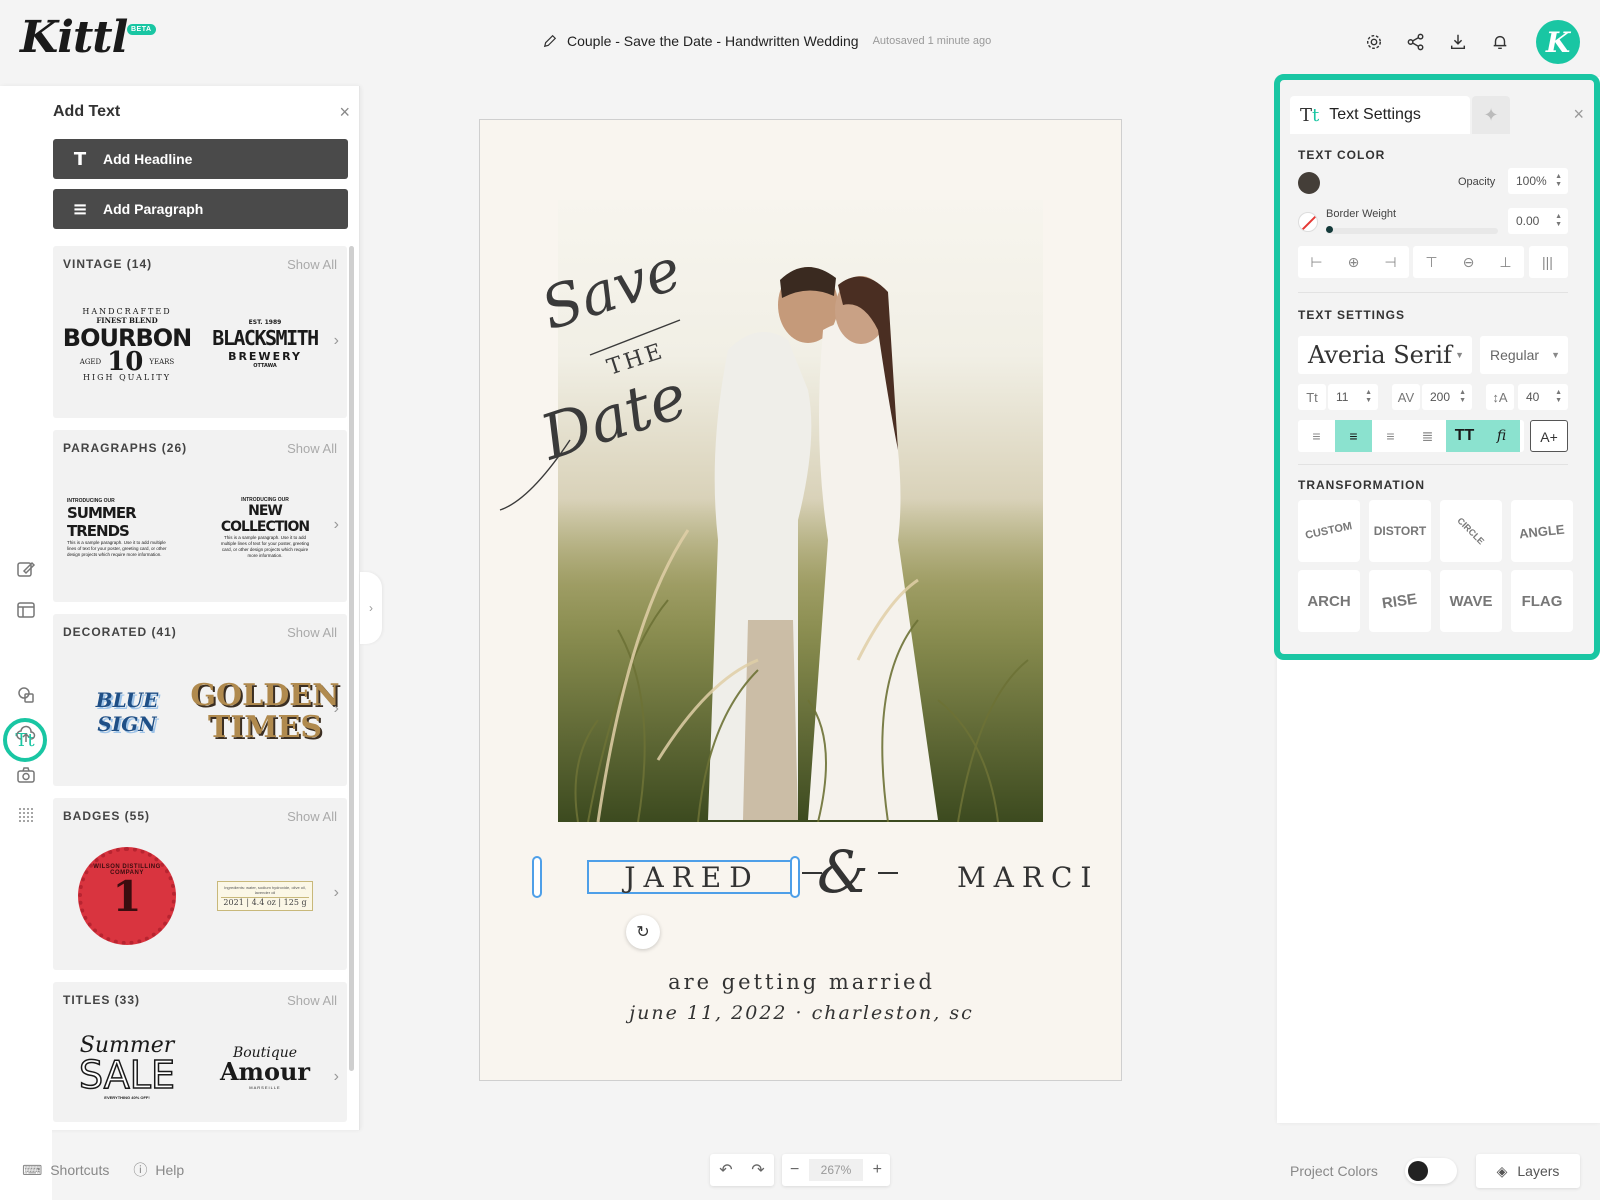 The height and width of the screenshot is (1200, 1600). What do you see at coordinates (65, 1170) in the screenshot?
I see `shortcuts-button: ⌨ Shortcuts` at bounding box center [65, 1170].